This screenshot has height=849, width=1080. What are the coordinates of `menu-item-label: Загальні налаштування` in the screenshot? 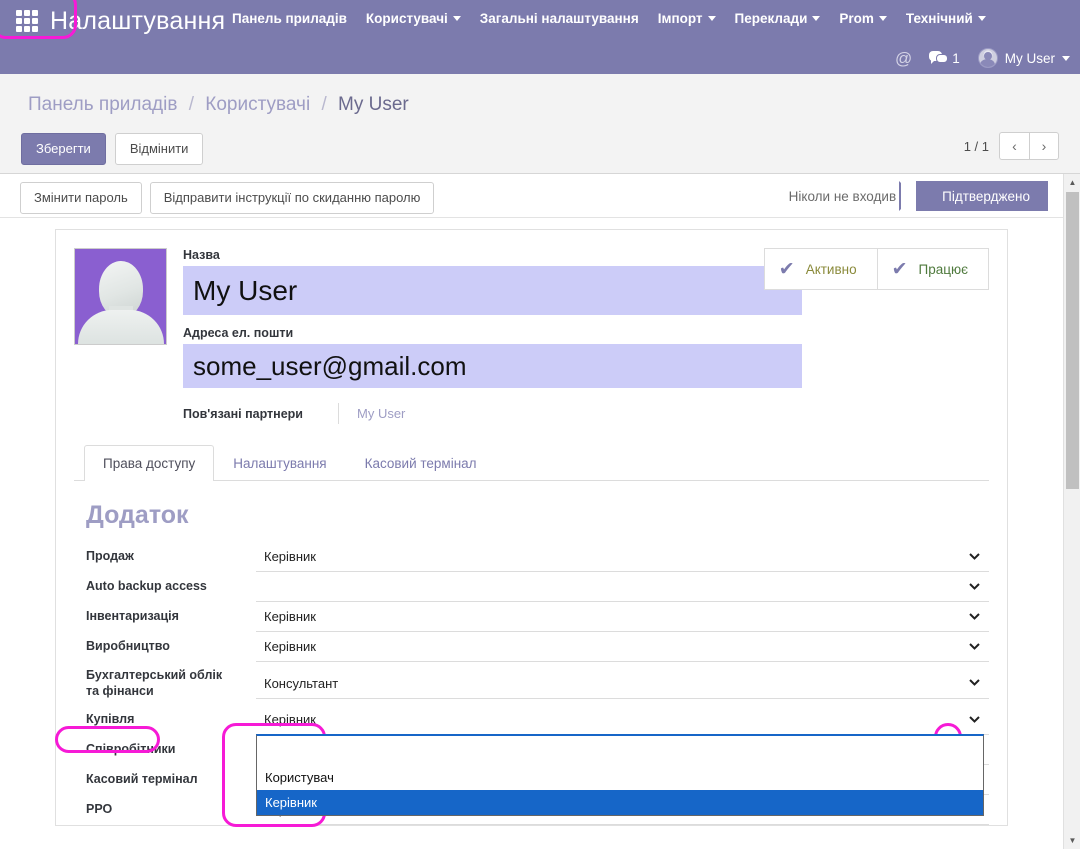 It's located at (559, 18).